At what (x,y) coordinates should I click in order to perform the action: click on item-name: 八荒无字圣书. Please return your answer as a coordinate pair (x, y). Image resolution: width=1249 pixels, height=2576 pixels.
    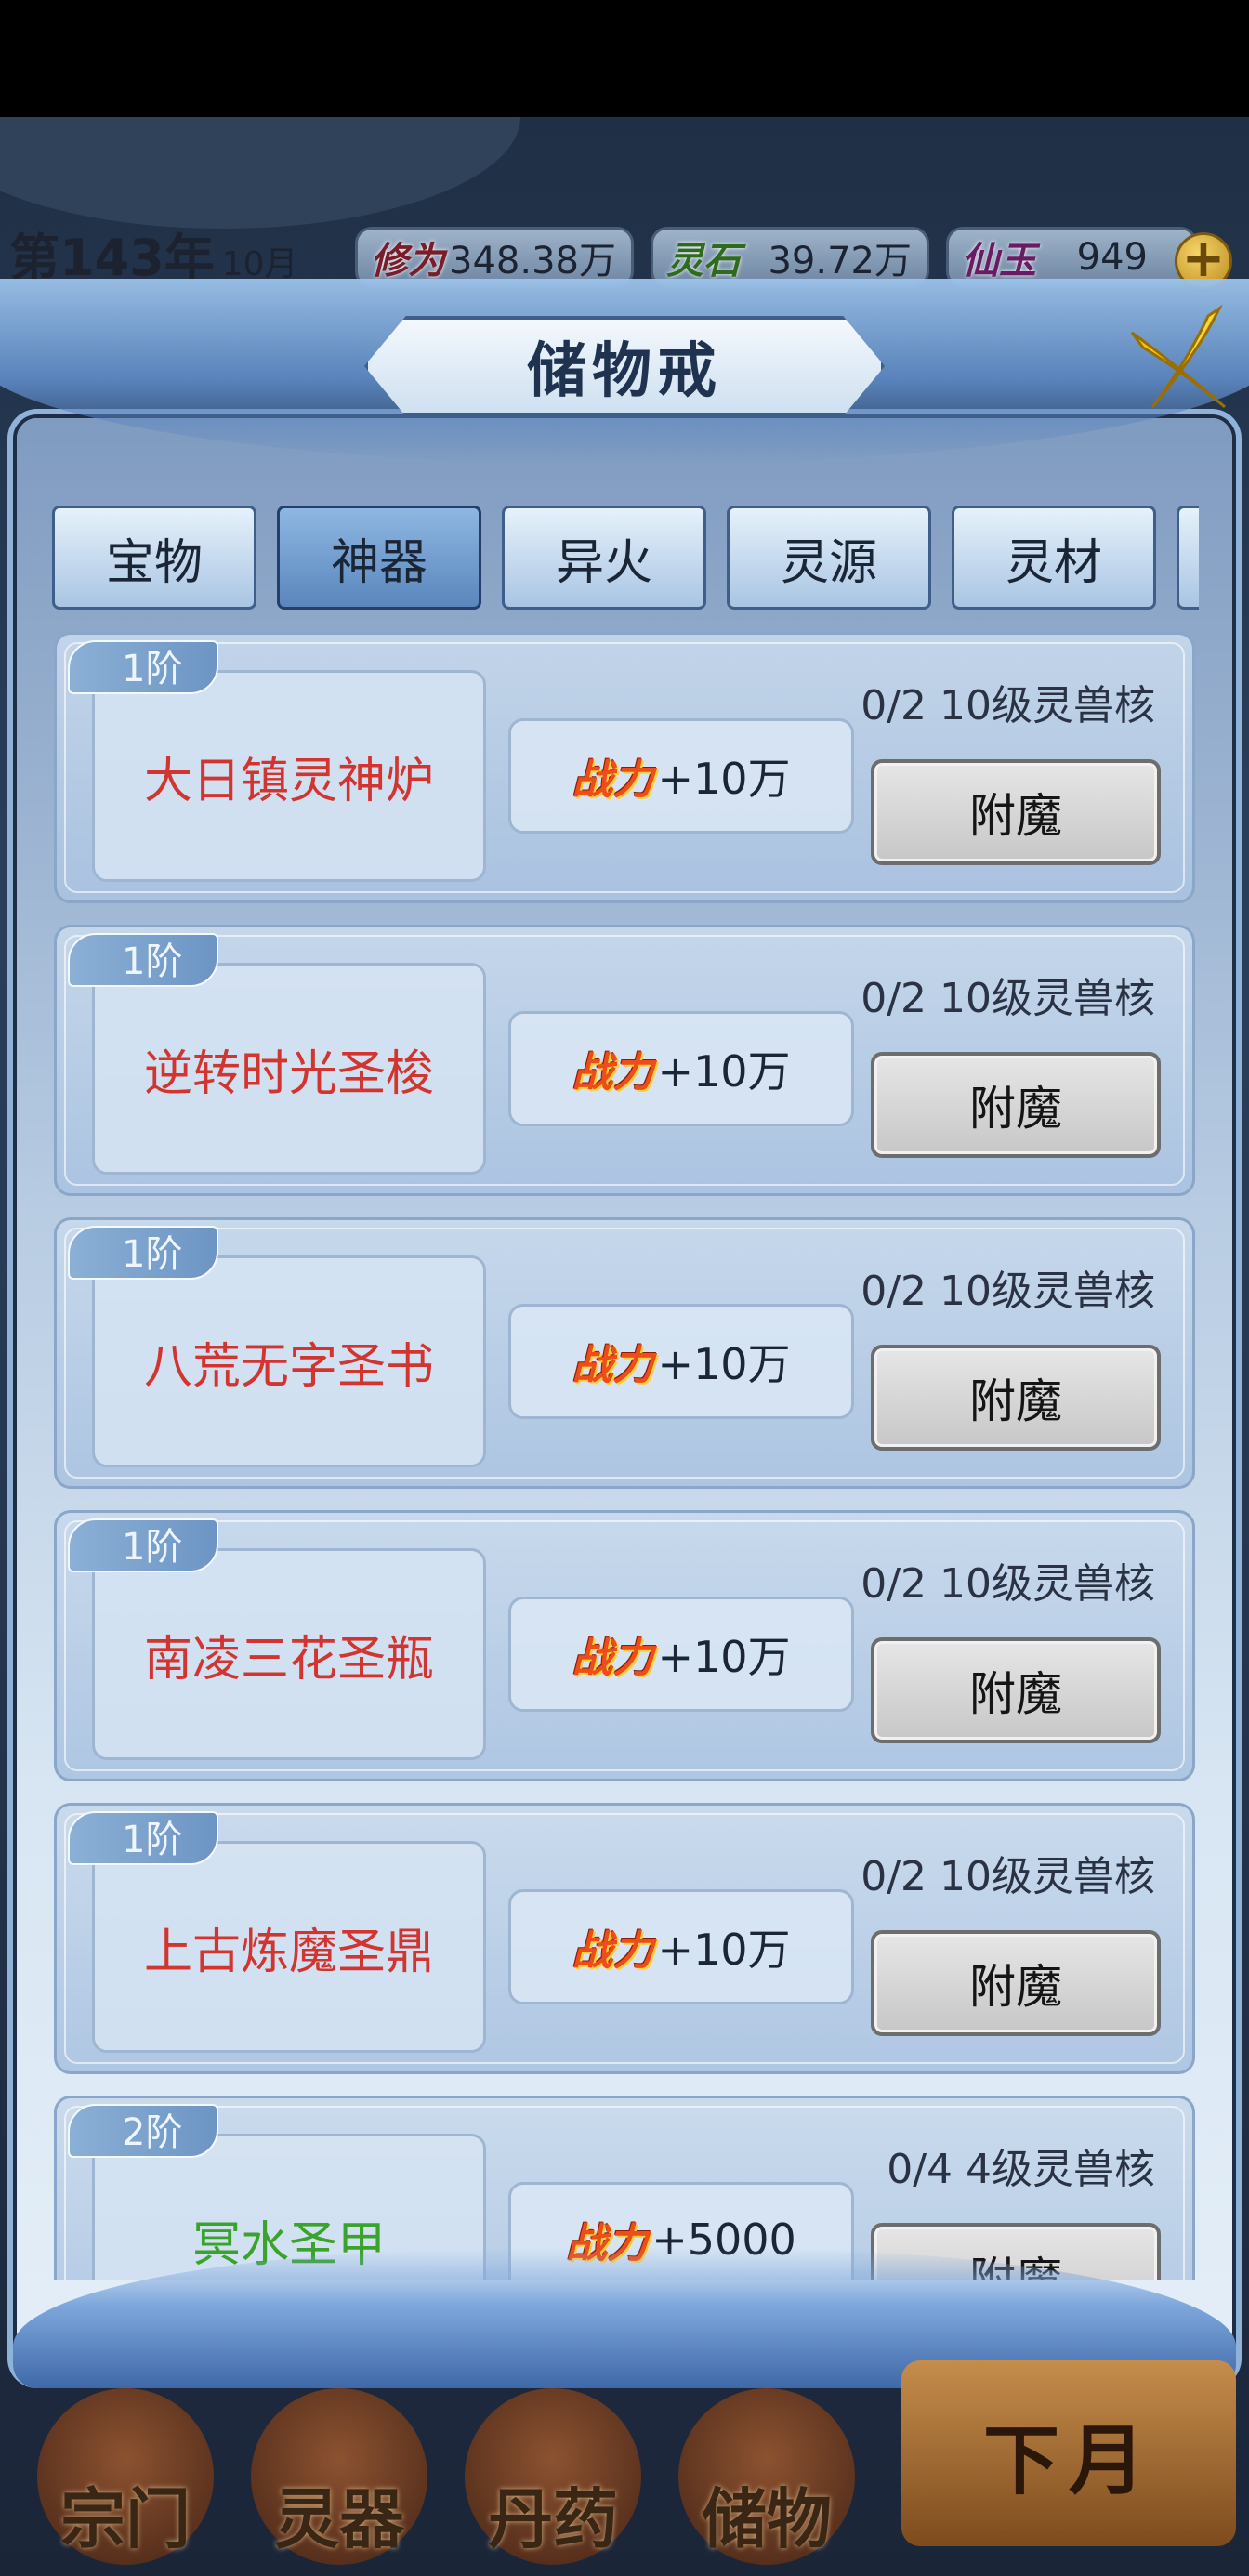
    Looking at the image, I should click on (288, 1366).